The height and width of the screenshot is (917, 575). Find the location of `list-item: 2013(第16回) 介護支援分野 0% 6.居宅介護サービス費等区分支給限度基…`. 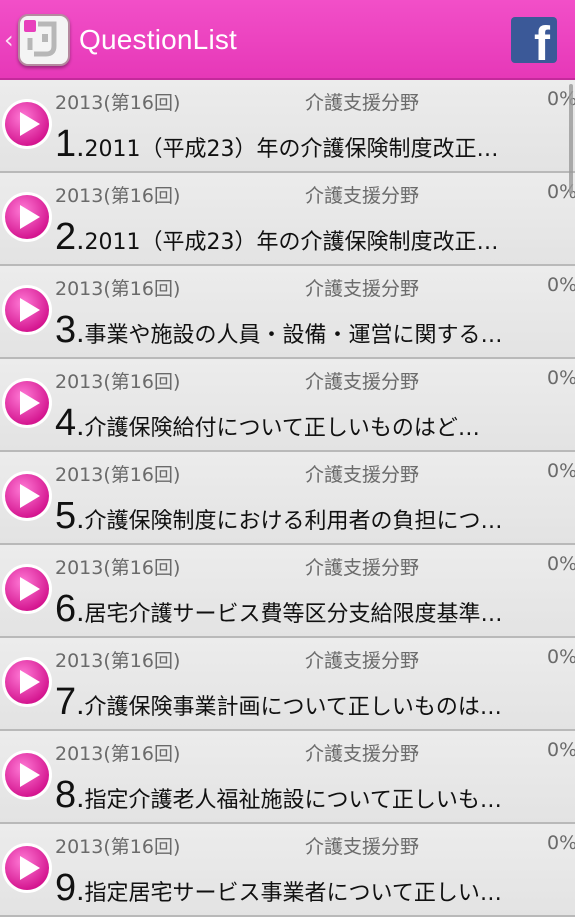

list-item: 2013(第16回) 介護支援分野 0% 6.居宅介護サービス費等区分支給限度基… is located at coordinates (287, 591).